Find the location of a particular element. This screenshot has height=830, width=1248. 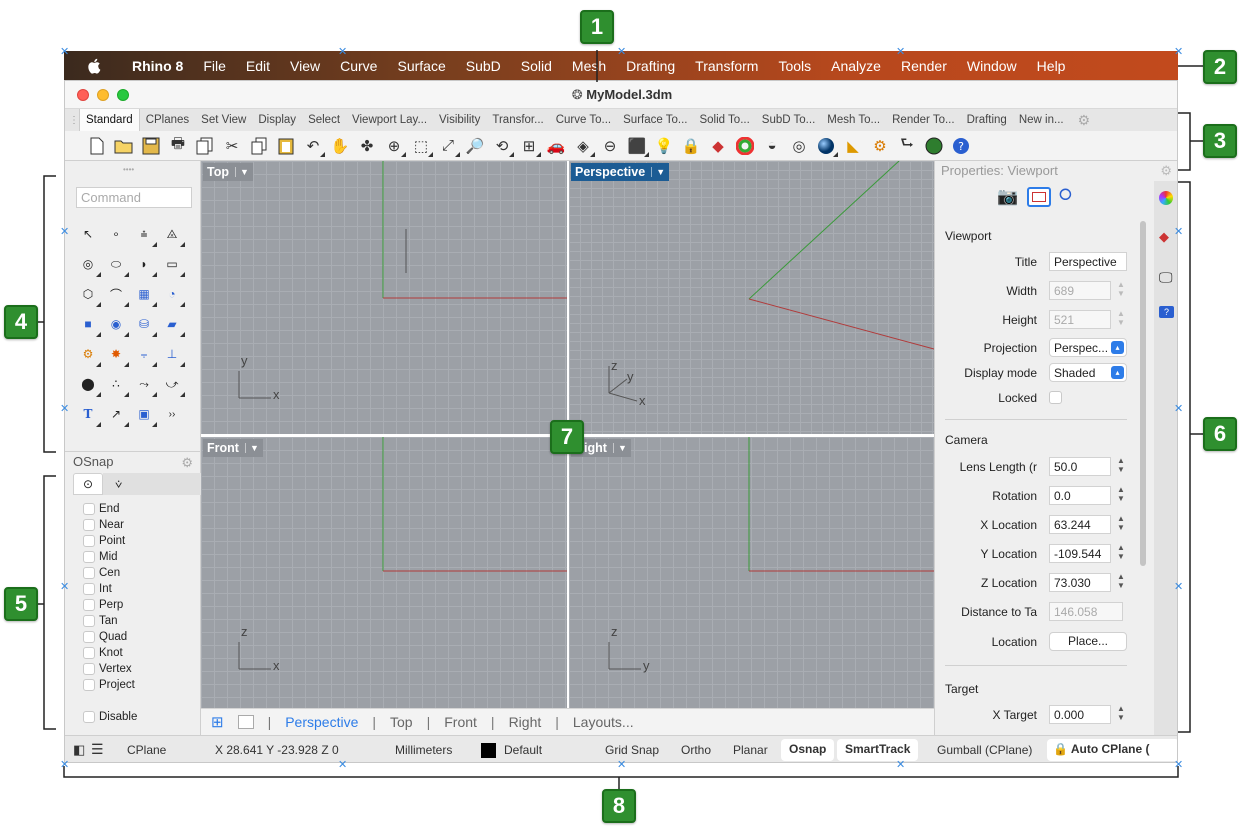

callout-7: 7 is located at coordinates (567, 437).